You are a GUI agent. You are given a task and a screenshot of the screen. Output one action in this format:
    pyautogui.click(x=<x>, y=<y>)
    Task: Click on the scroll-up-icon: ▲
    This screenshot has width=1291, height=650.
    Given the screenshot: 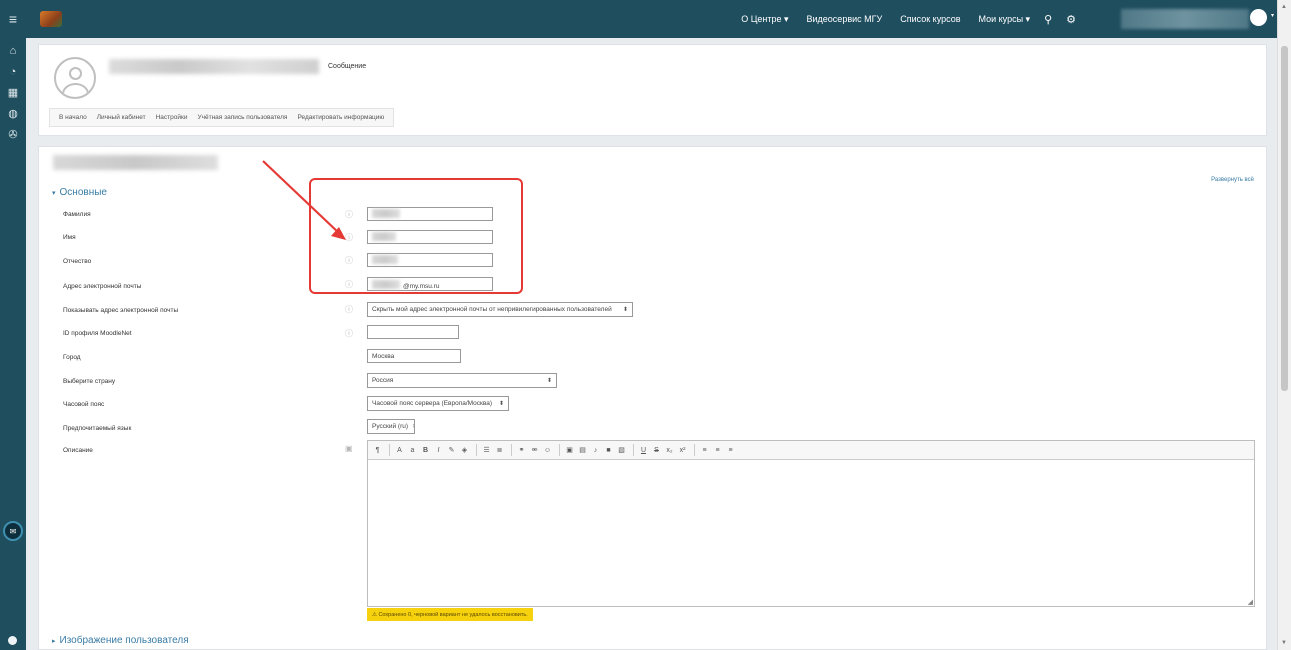 What is the action you would take?
    pyautogui.click(x=1284, y=7)
    